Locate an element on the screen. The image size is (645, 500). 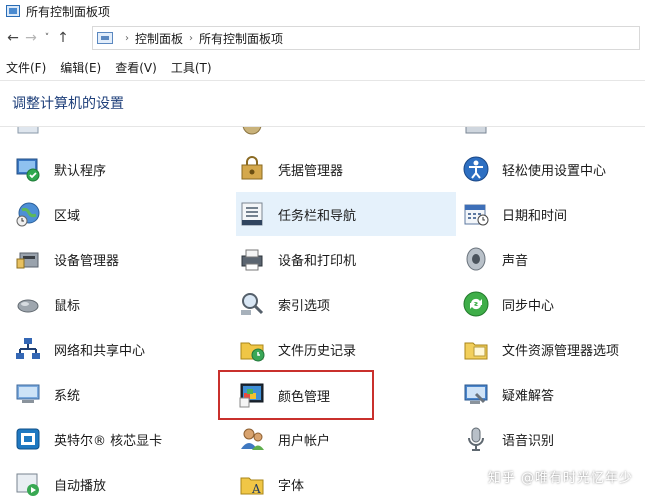
file-history-icon is located at coordinates (252, 349).